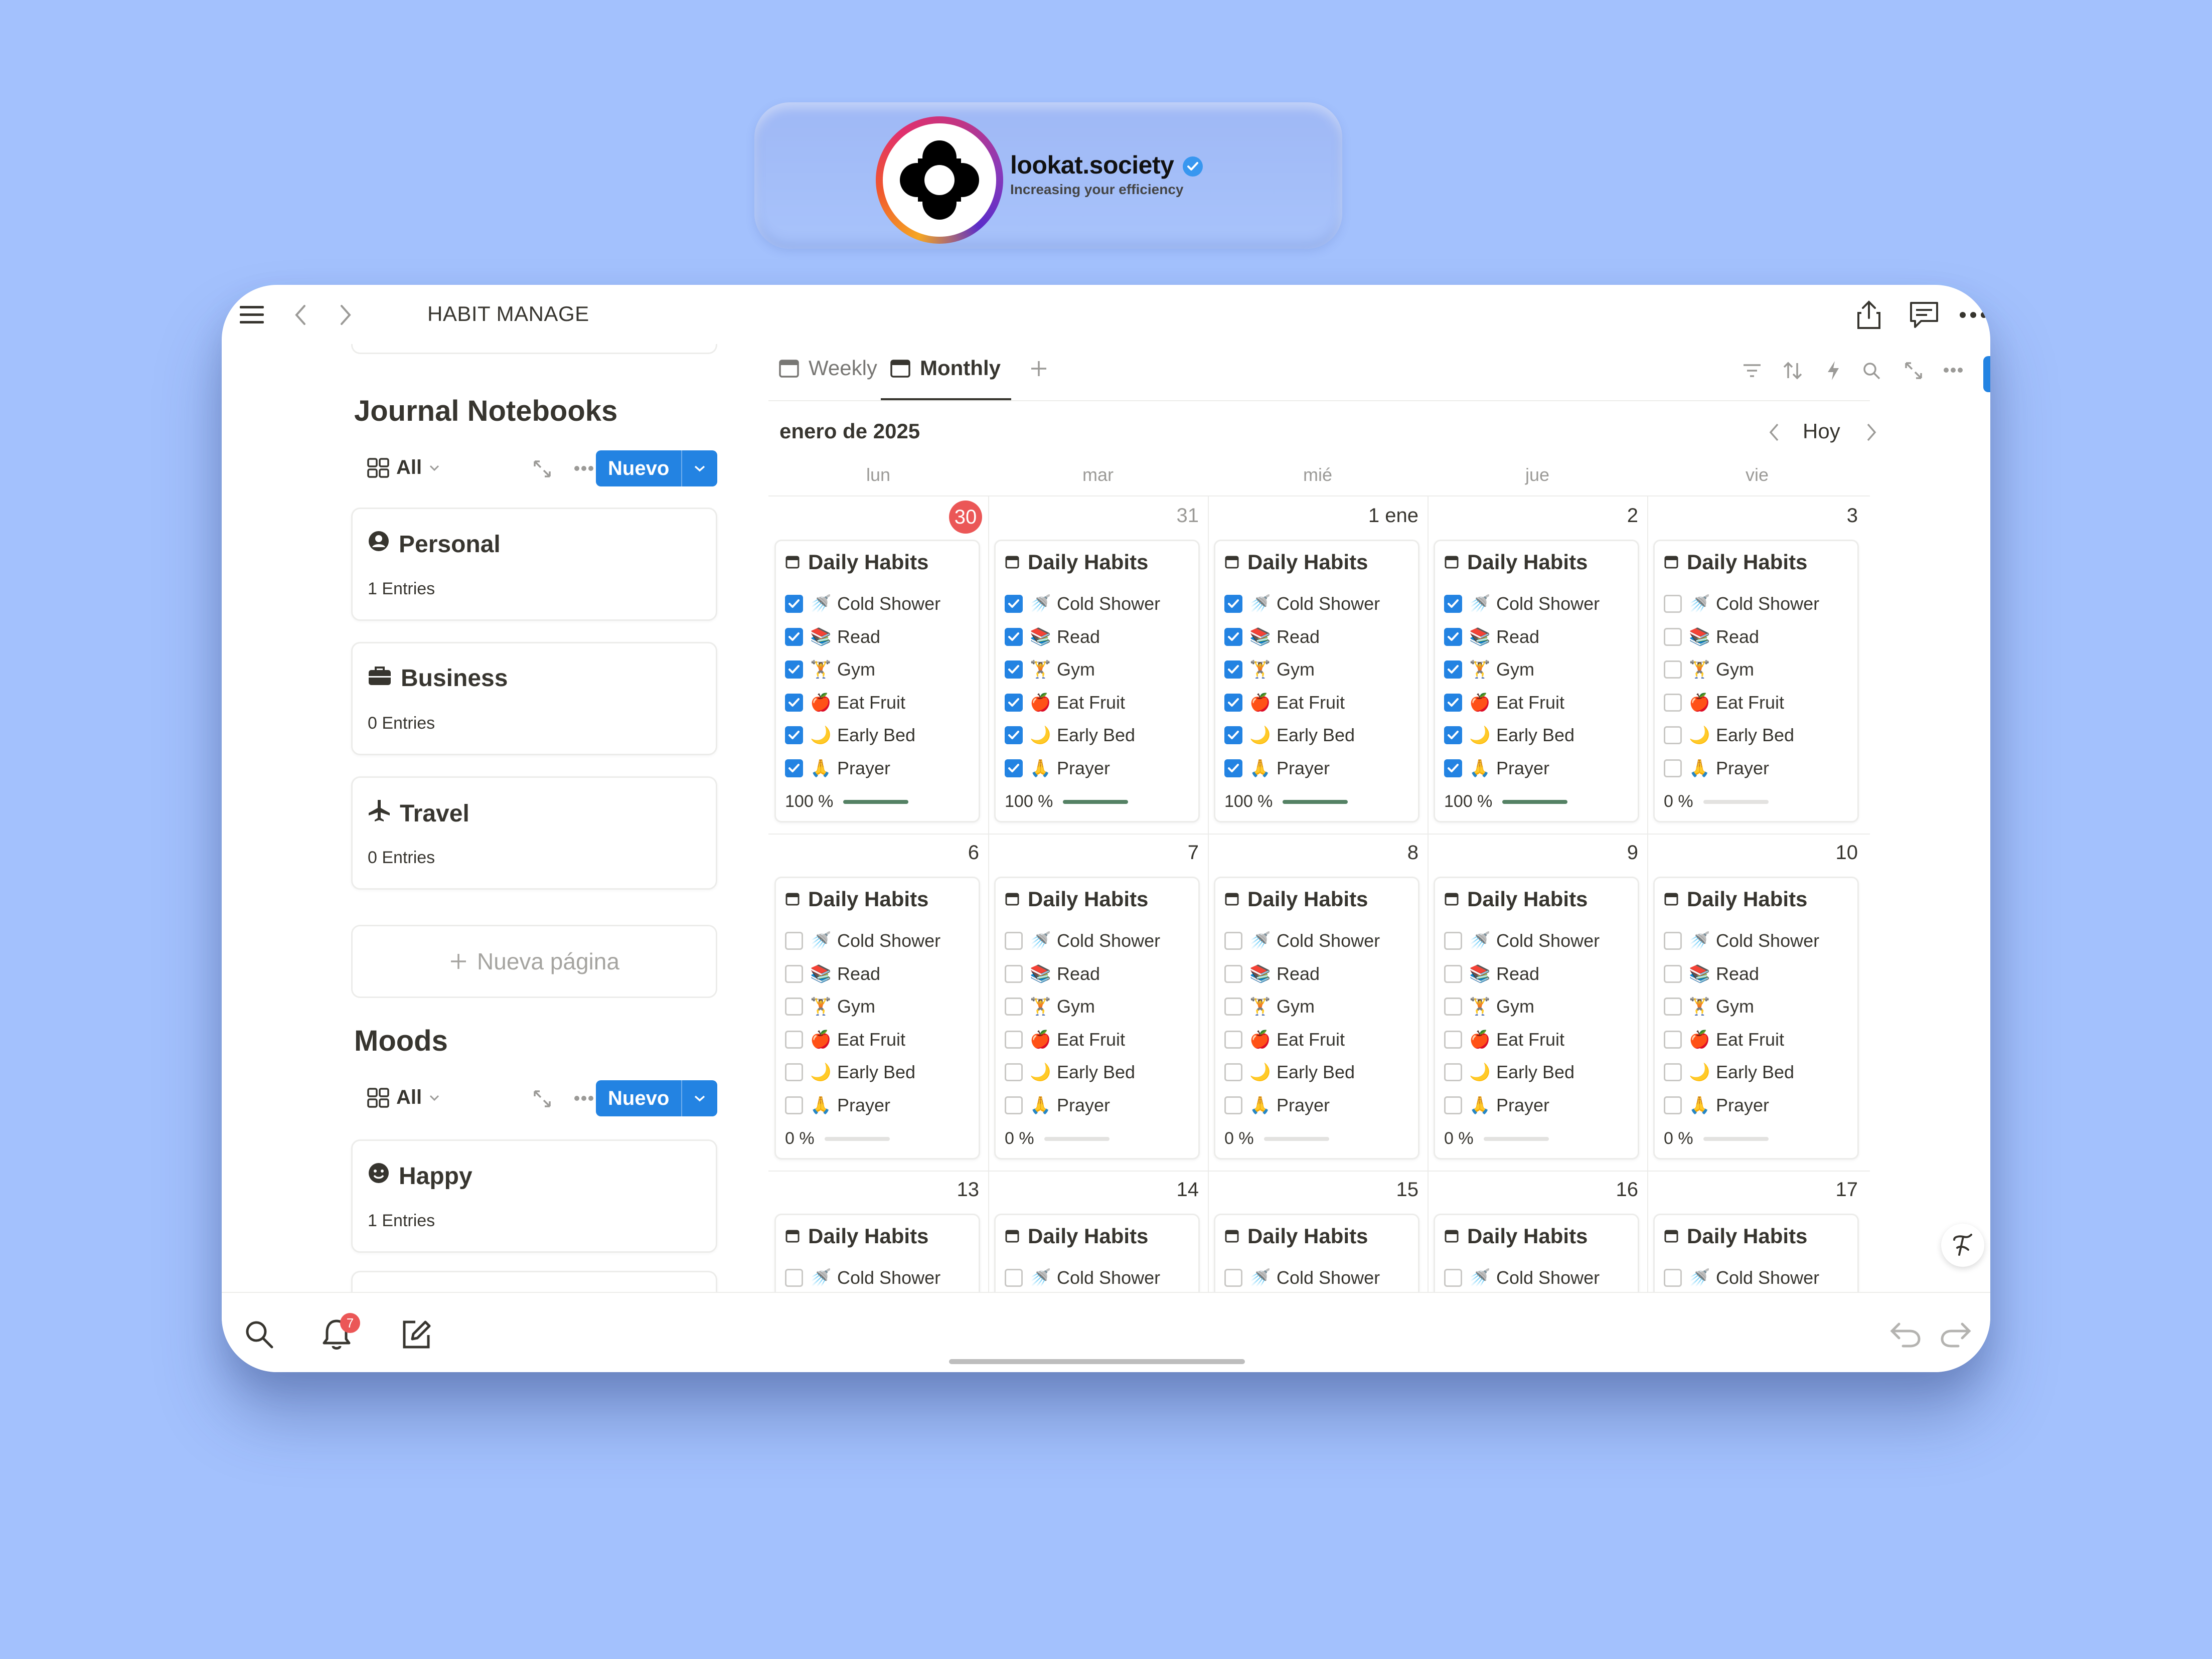 Image resolution: width=2212 pixels, height=1659 pixels. I want to click on day-number: 3, so click(1790, 516).